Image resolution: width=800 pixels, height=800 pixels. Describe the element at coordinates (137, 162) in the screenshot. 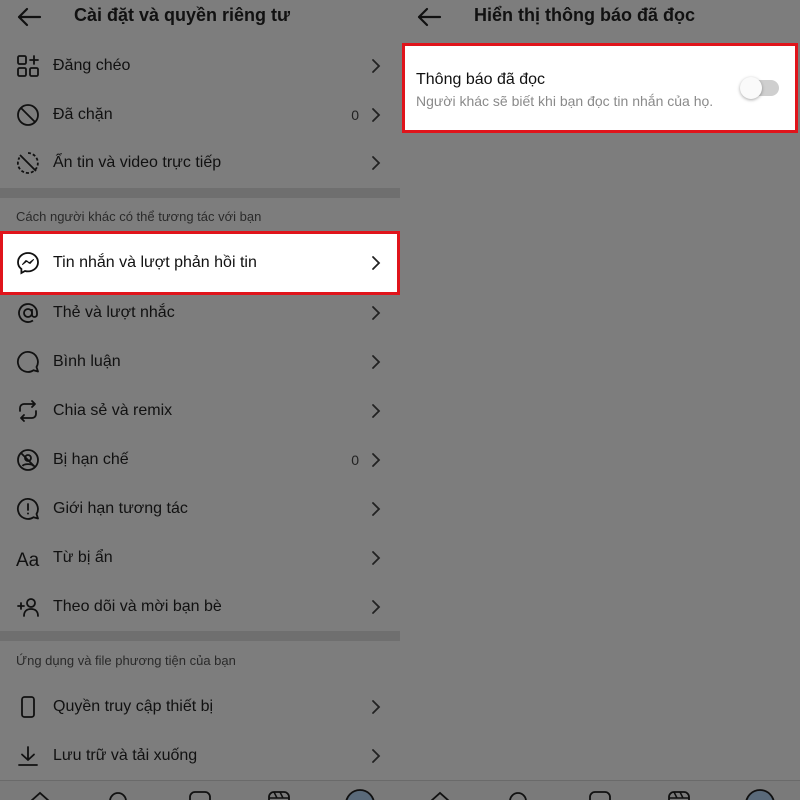

I see `menu-item-label: Ẩn tin và video trực tiếp` at that location.